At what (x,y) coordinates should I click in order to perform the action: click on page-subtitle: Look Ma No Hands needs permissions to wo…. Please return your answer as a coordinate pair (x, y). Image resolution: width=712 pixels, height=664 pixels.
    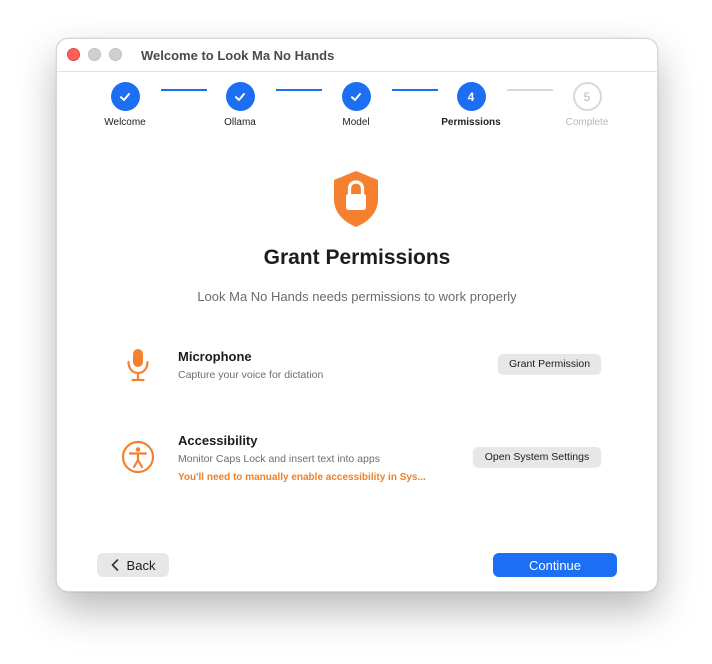
    Looking at the image, I should click on (357, 296).